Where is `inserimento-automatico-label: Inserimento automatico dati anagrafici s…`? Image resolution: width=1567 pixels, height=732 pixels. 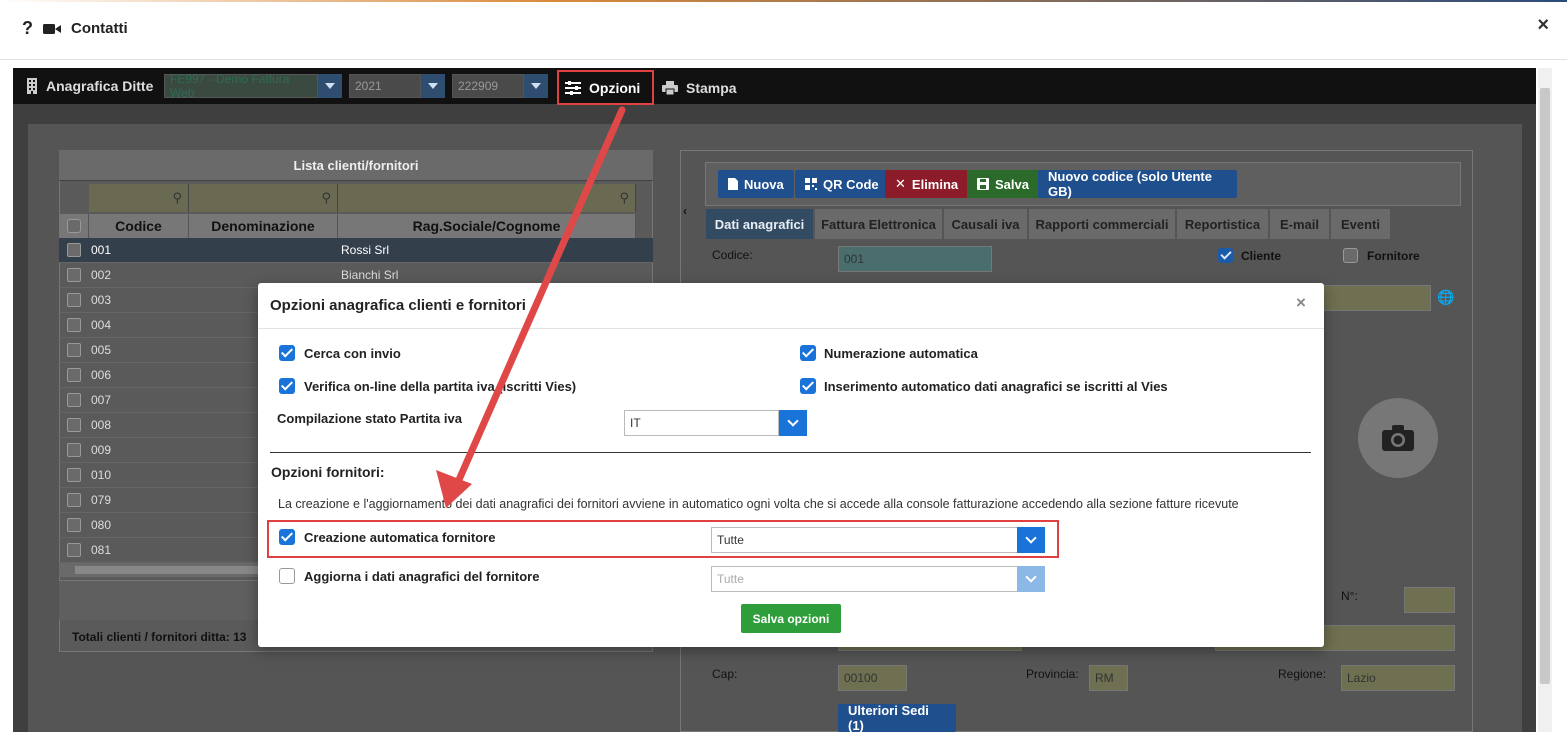 inserimento-automatico-label: Inserimento automatico dati anagrafici s… is located at coordinates (996, 386).